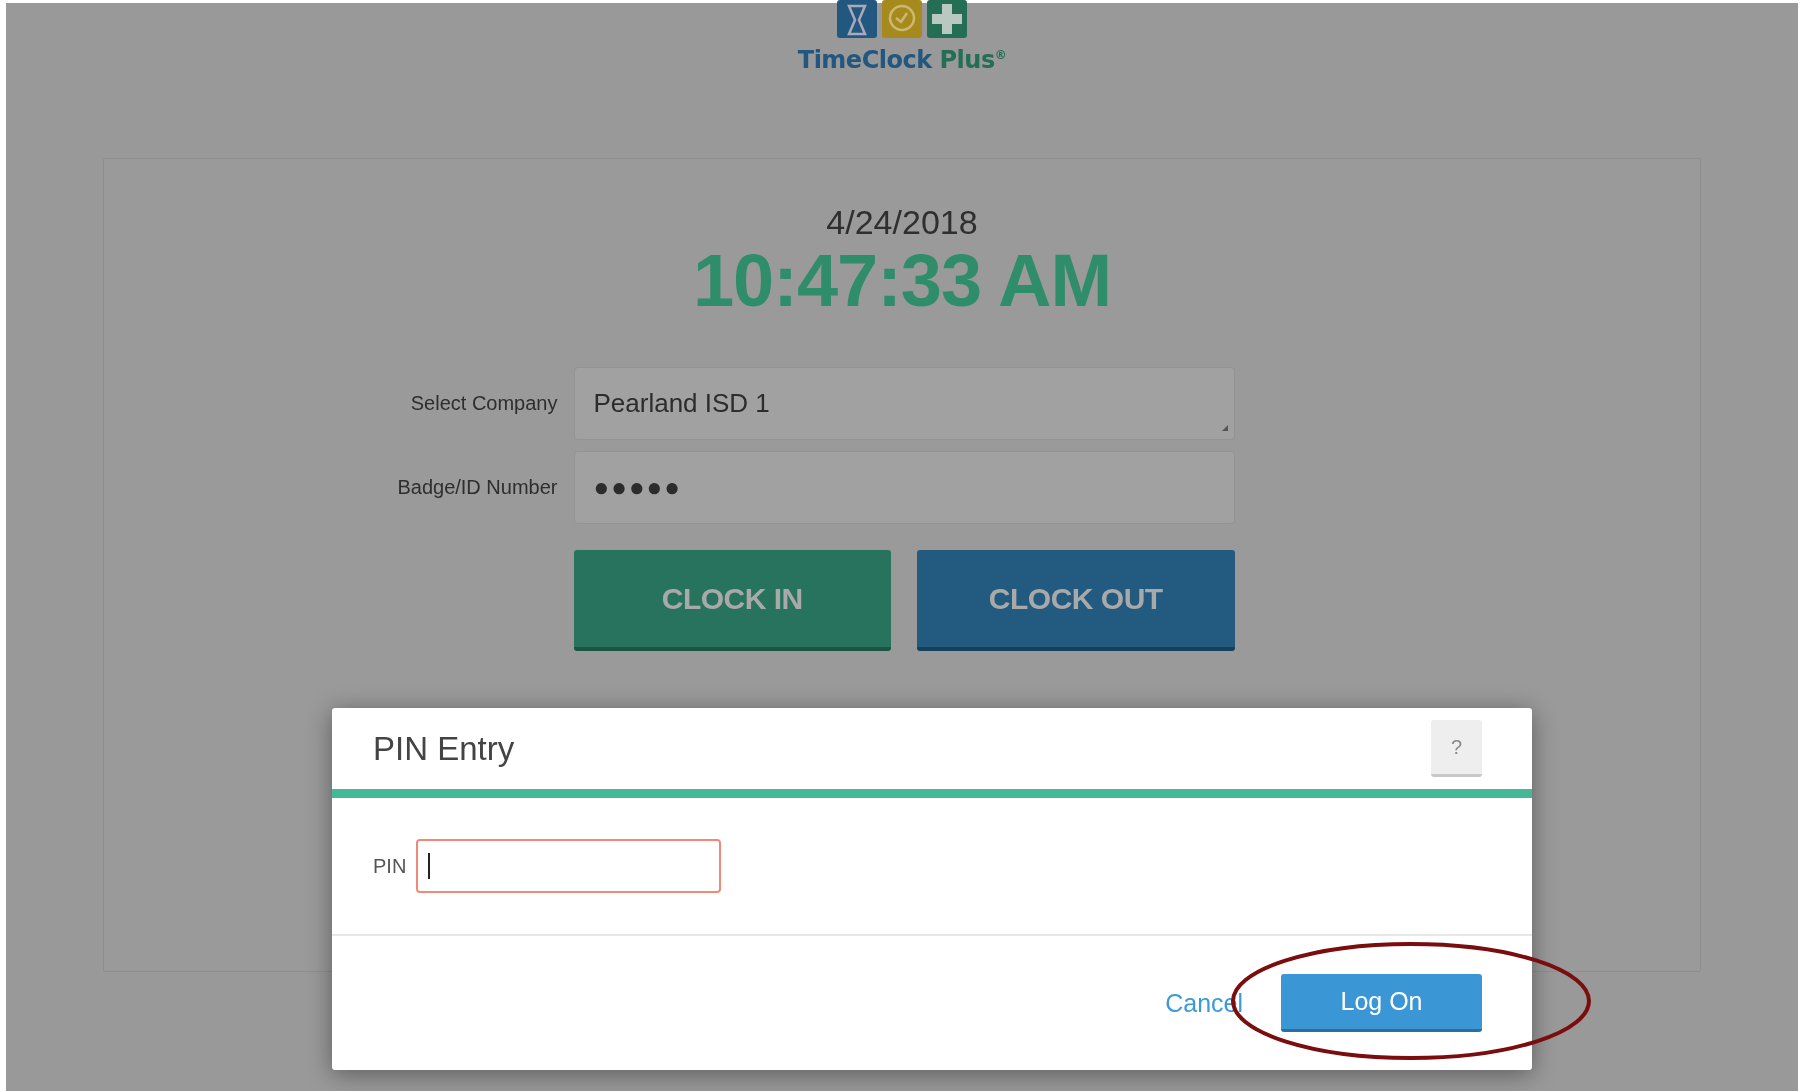 This screenshot has height=1091, width=1804. Describe the element at coordinates (1456, 748) in the screenshot. I see `help-button: ?` at that location.